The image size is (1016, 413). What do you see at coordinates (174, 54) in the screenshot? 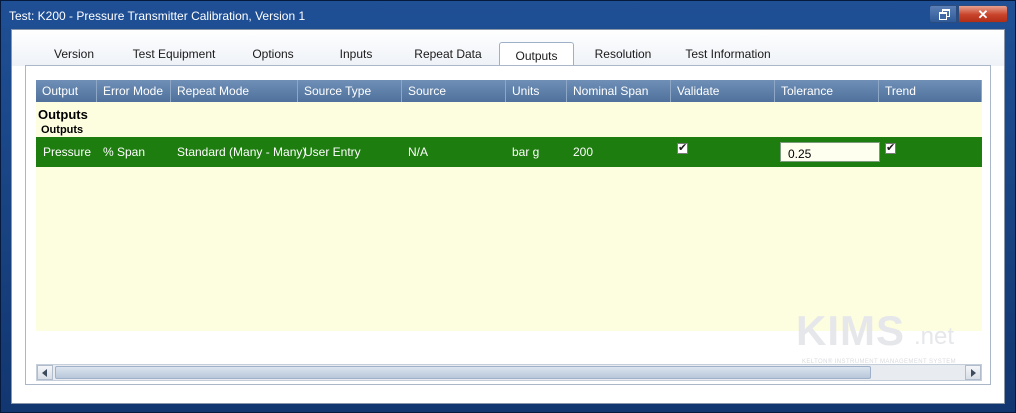
I see `tab-test-equipment: Test Equipment` at bounding box center [174, 54].